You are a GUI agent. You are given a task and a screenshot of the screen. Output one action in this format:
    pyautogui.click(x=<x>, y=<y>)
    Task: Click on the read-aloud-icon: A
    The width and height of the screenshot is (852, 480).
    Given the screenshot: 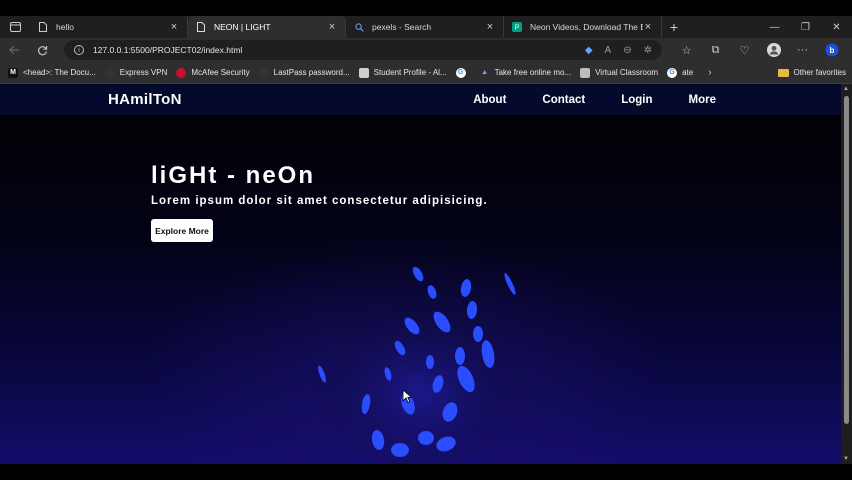 What is the action you would take?
    pyautogui.click(x=608, y=50)
    